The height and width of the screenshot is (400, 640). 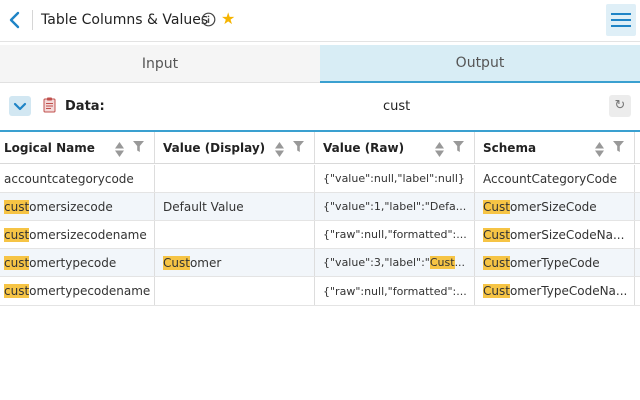 What do you see at coordinates (77, 147) in the screenshot?
I see `column-header-logical-name: Logical Name` at bounding box center [77, 147].